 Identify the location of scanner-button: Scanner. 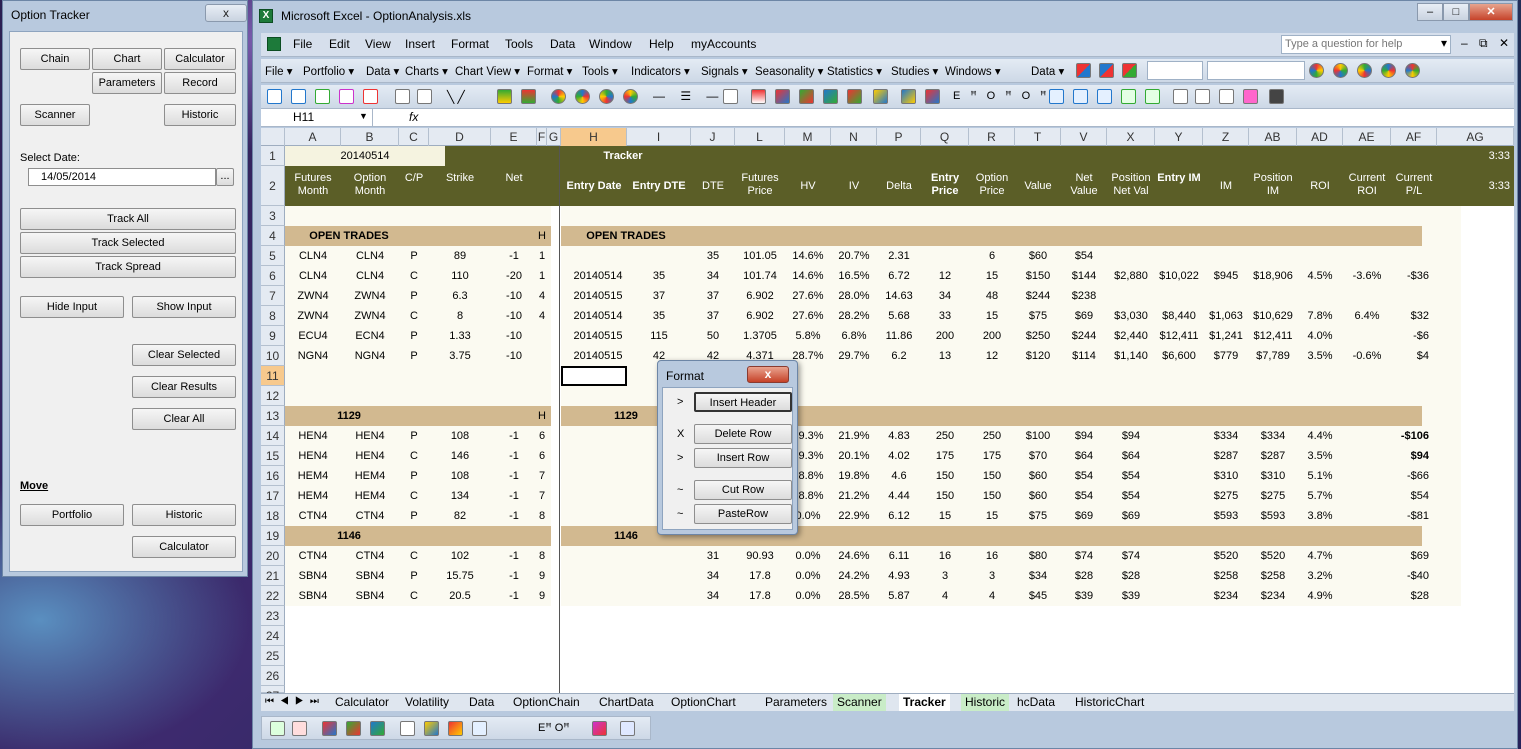
(55, 115).